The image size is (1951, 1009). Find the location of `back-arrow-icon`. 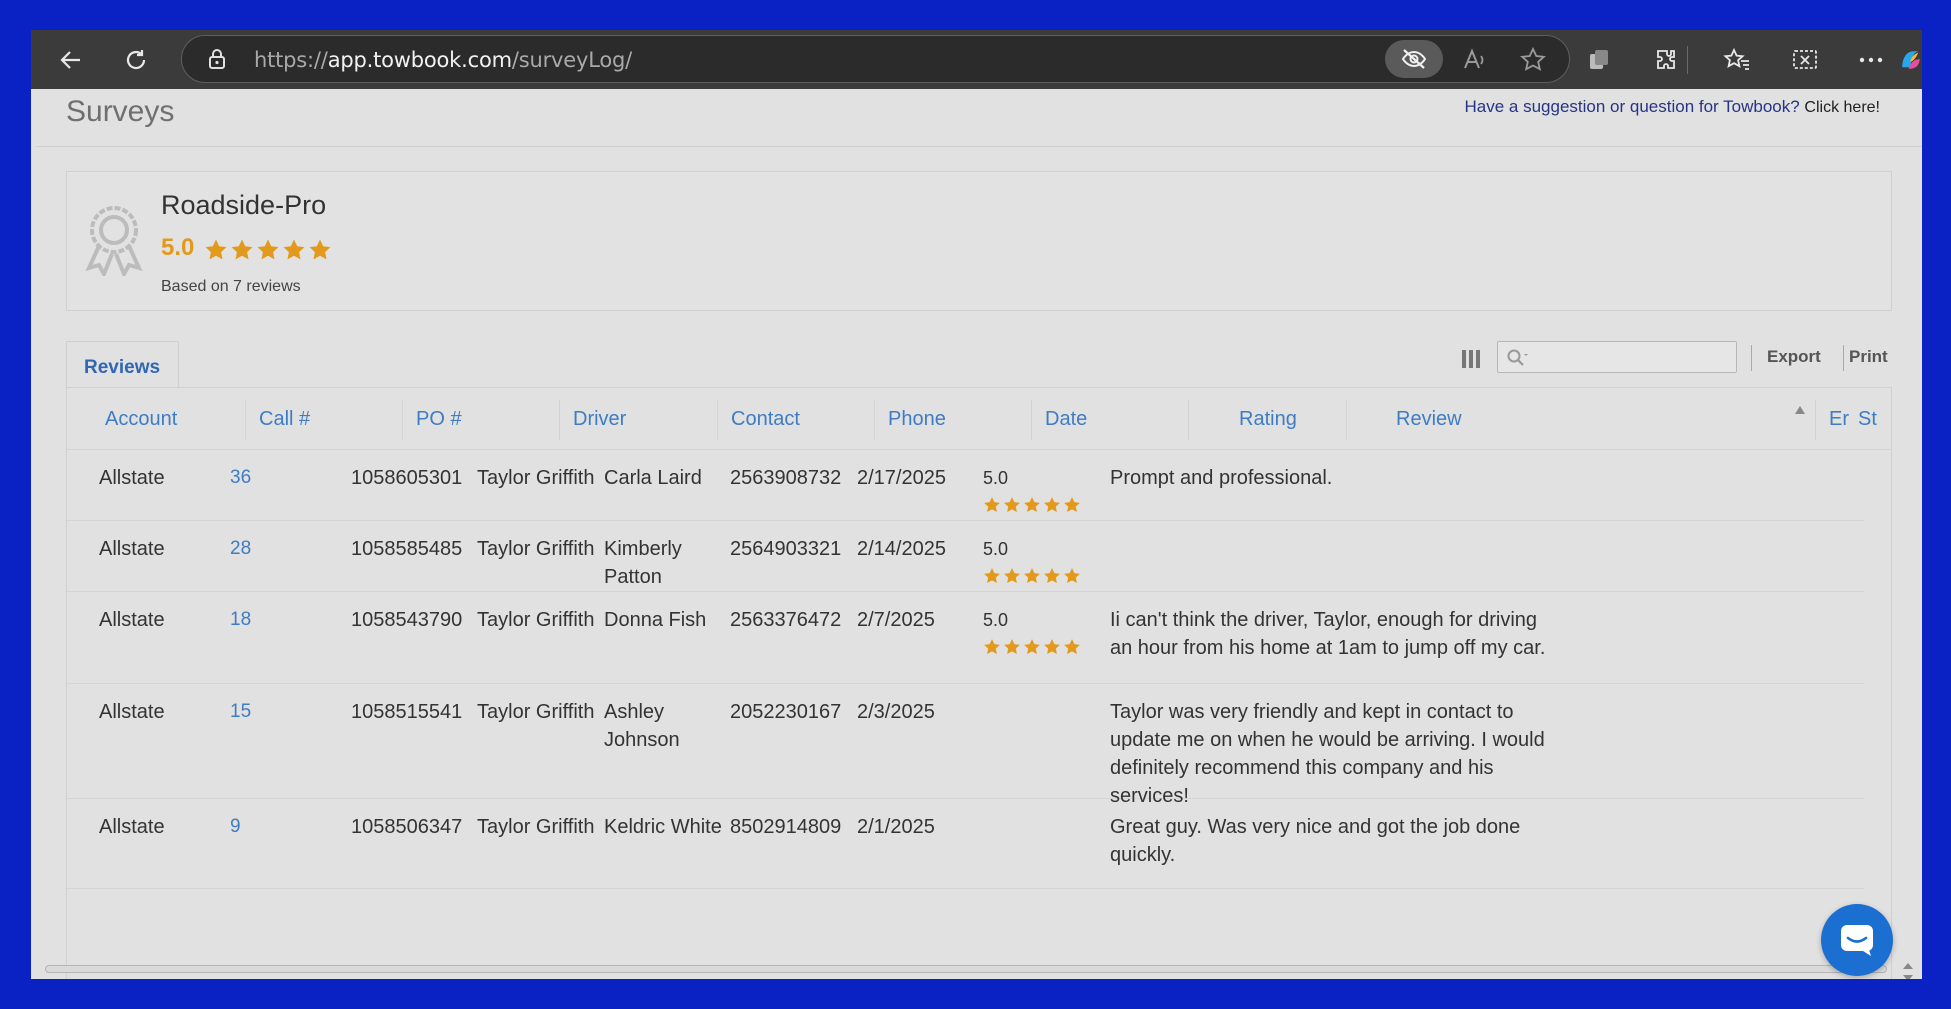

back-arrow-icon is located at coordinates (71, 60).